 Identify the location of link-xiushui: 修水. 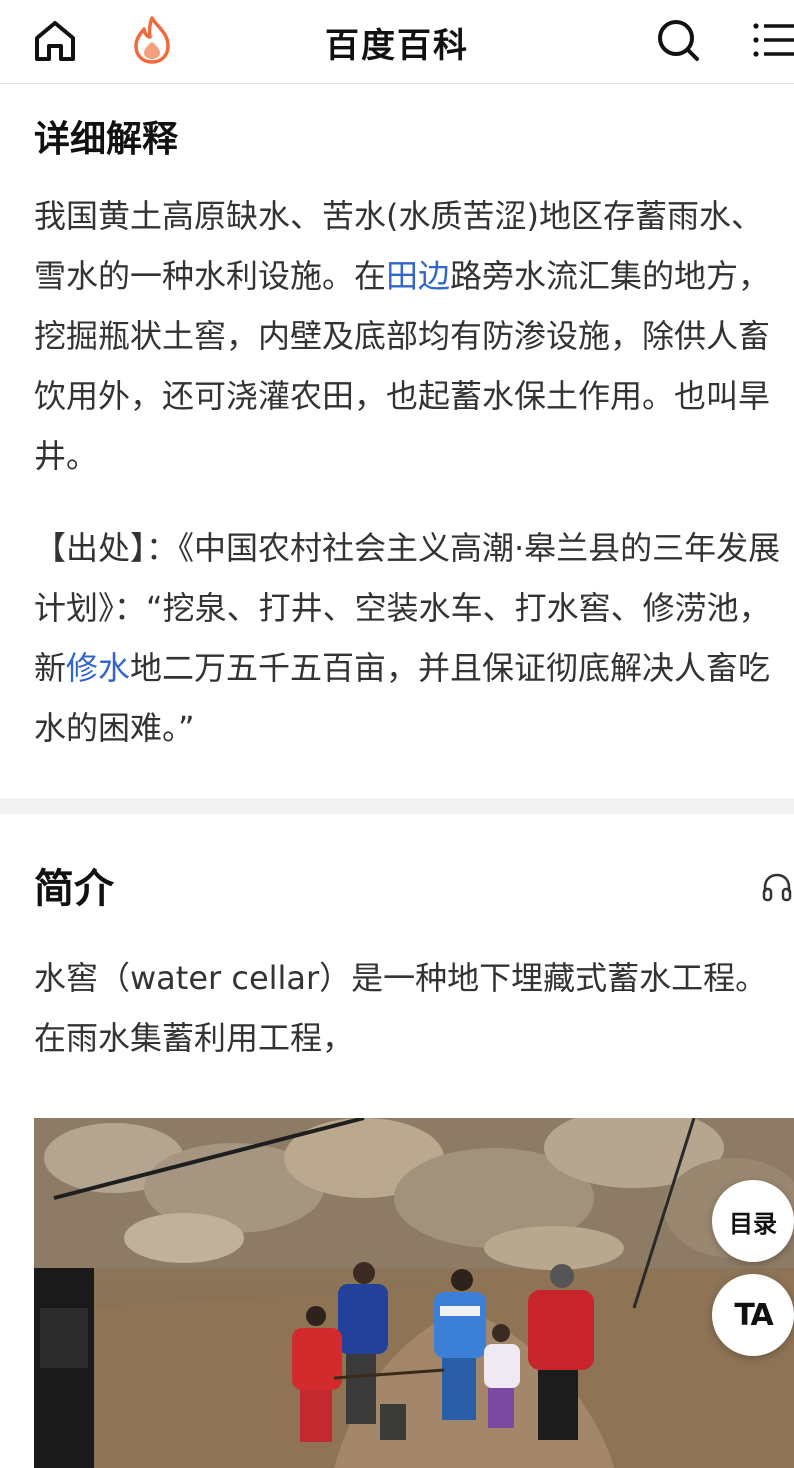
(98, 668).